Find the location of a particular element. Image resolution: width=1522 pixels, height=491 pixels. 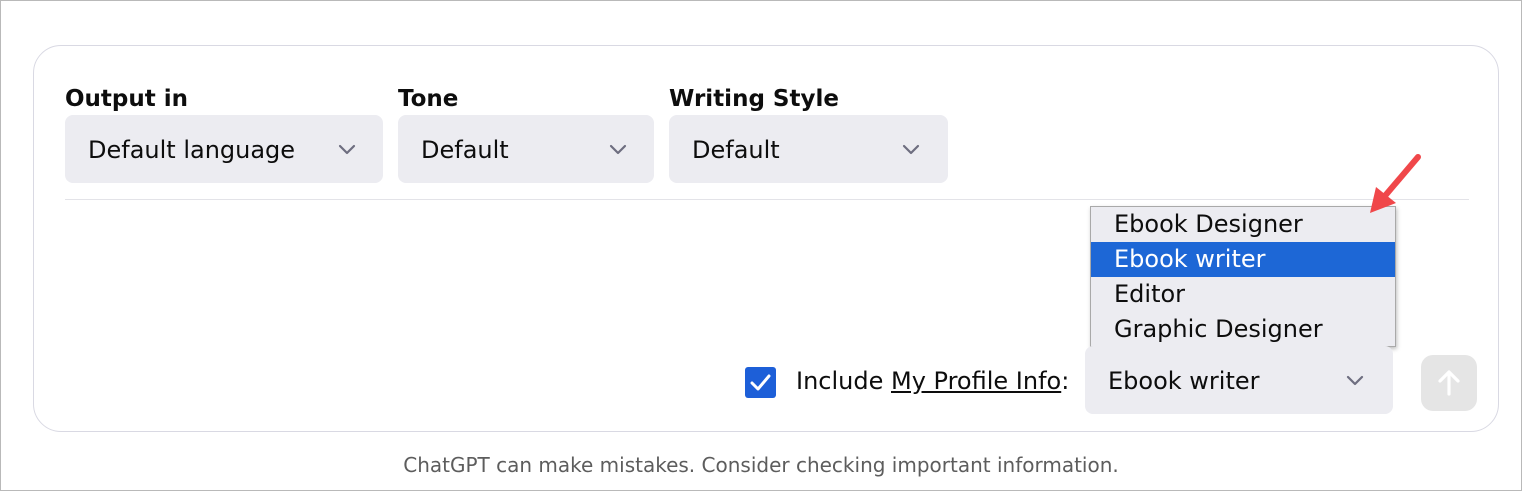

profile-role-select: Ebook writer is located at coordinates (1239, 380).